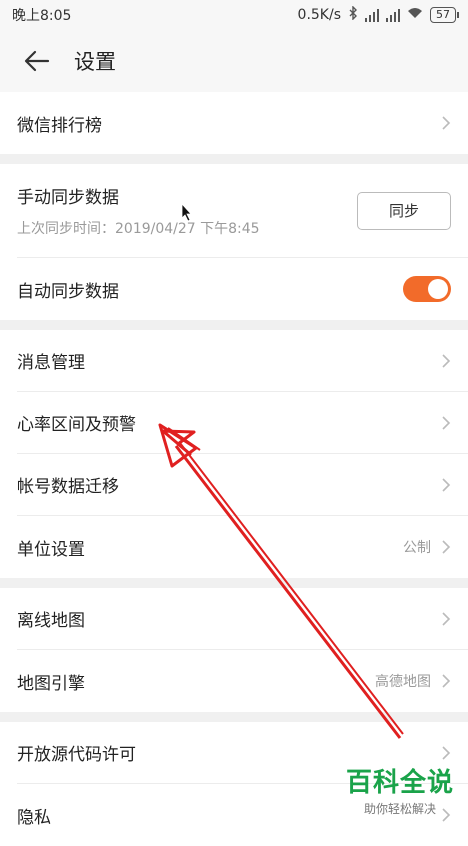  I want to click on group-ranking: 微信排行榜, so click(234, 123).